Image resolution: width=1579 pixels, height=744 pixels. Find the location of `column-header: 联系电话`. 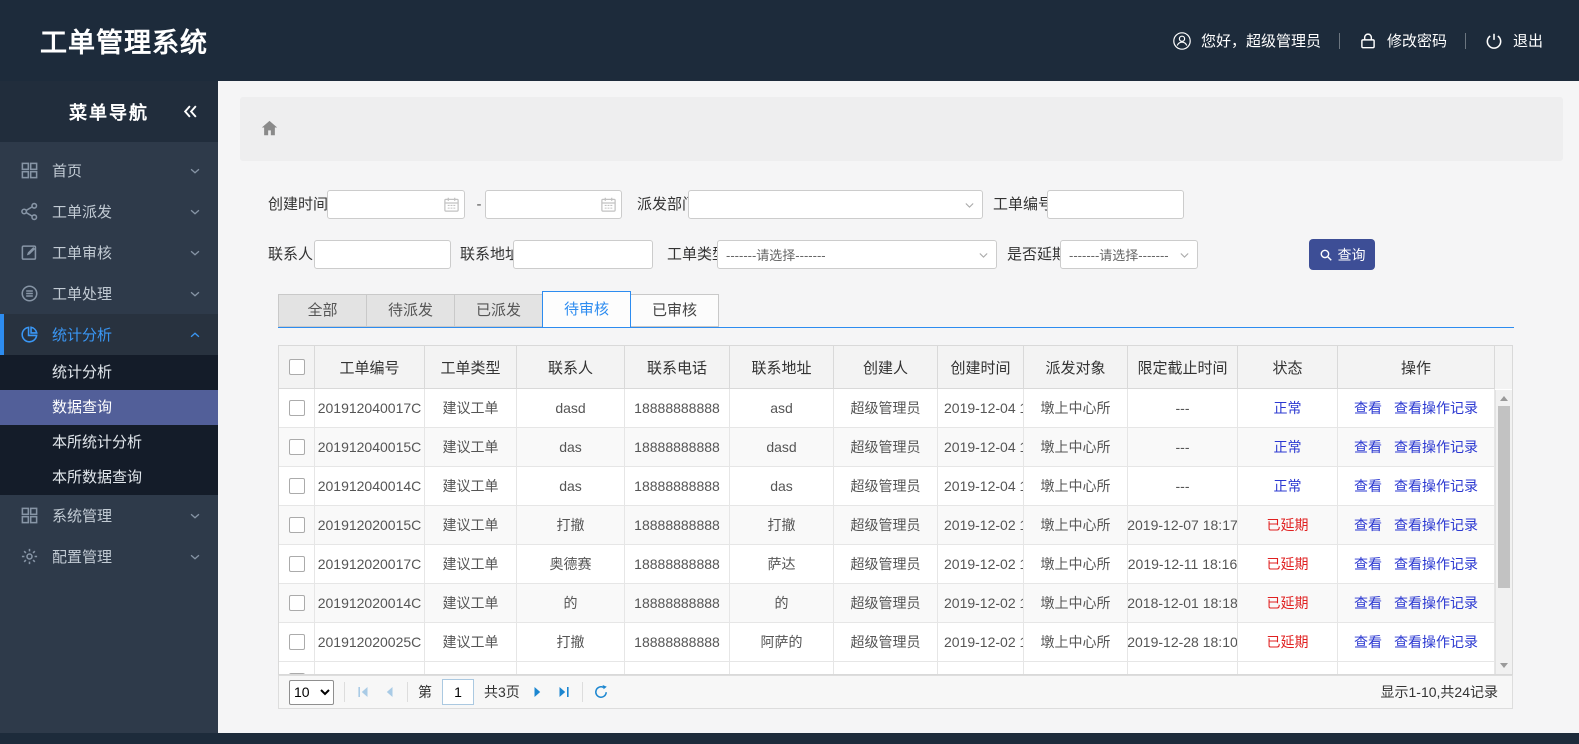

column-header: 联系电话 is located at coordinates (677, 367).